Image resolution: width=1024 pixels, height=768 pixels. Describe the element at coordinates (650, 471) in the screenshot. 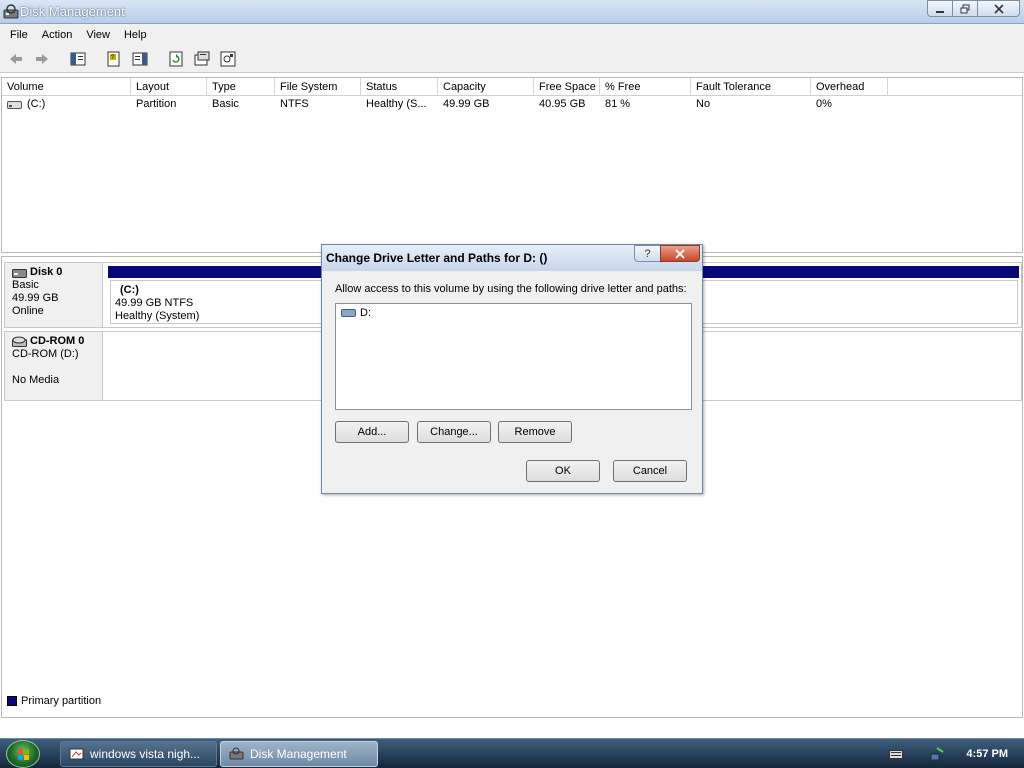

I see `cancel-button: Cancel` at that location.